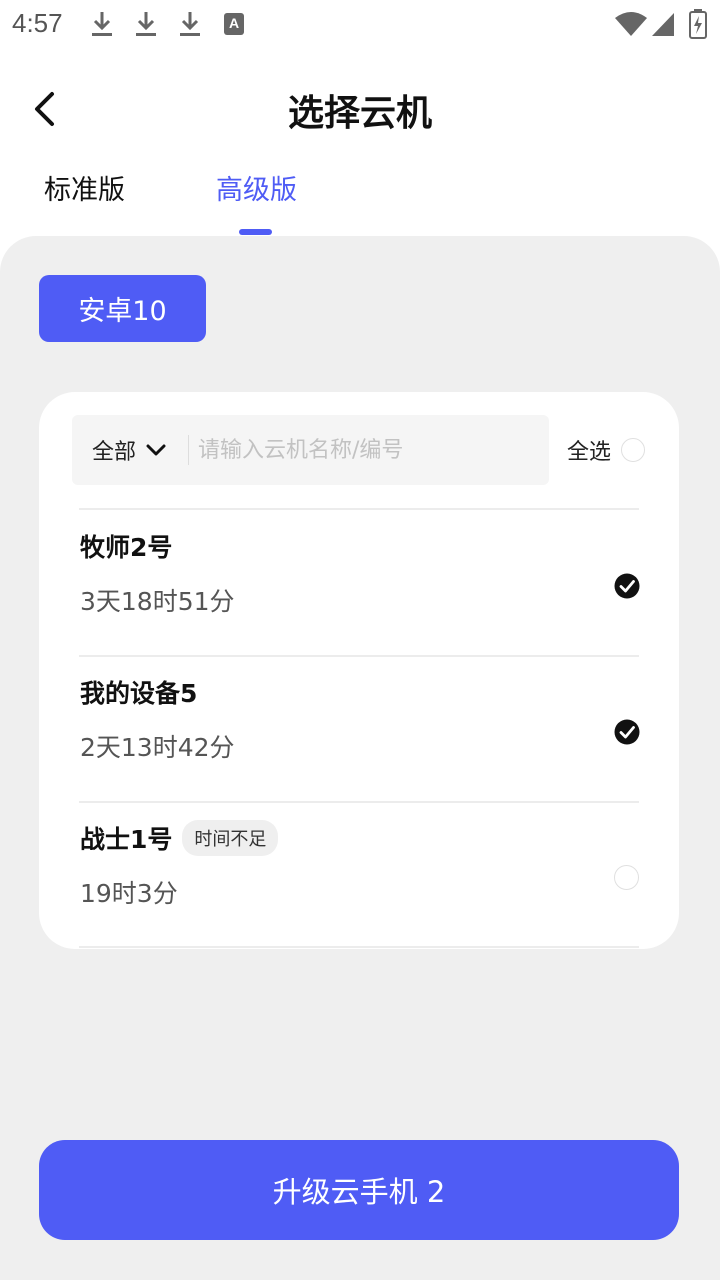  Describe the element at coordinates (359, 729) in the screenshot. I see `device-row: 我的设备5 2天13时42分` at that location.